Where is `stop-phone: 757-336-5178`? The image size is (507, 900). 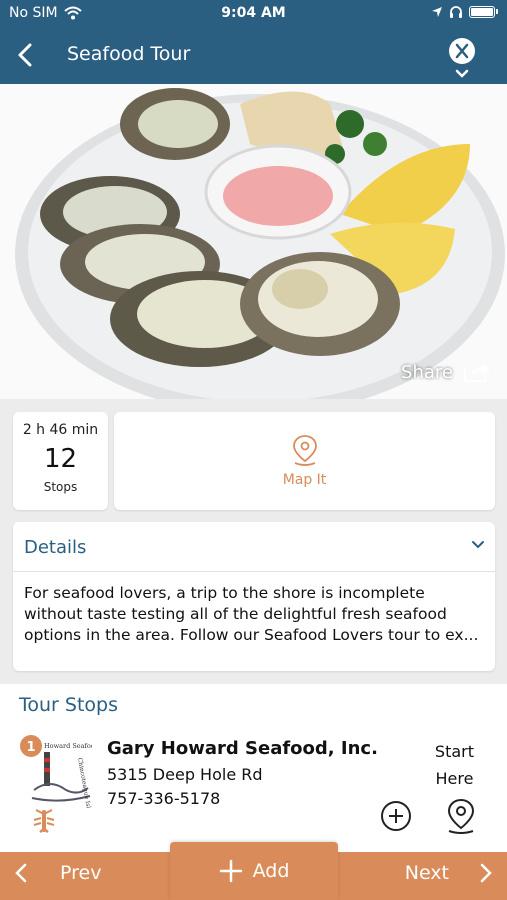 stop-phone: 757-336-5178 is located at coordinates (163, 798).